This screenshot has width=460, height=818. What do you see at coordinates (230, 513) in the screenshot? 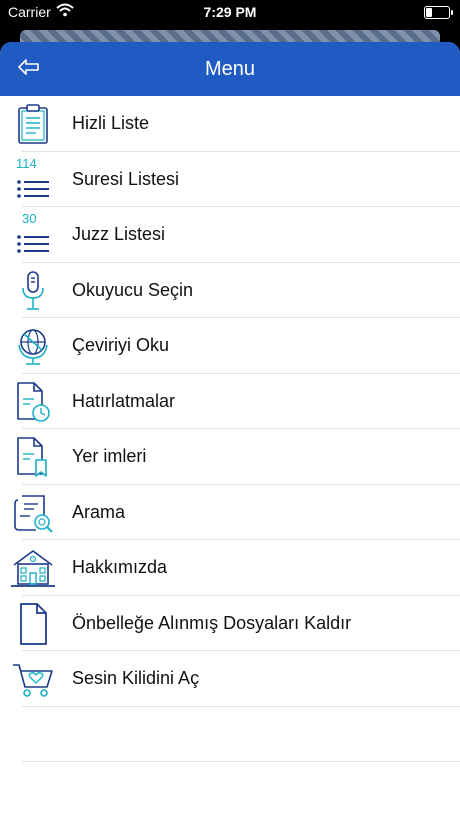
I see `menu-item-arama: Arama` at bounding box center [230, 513].